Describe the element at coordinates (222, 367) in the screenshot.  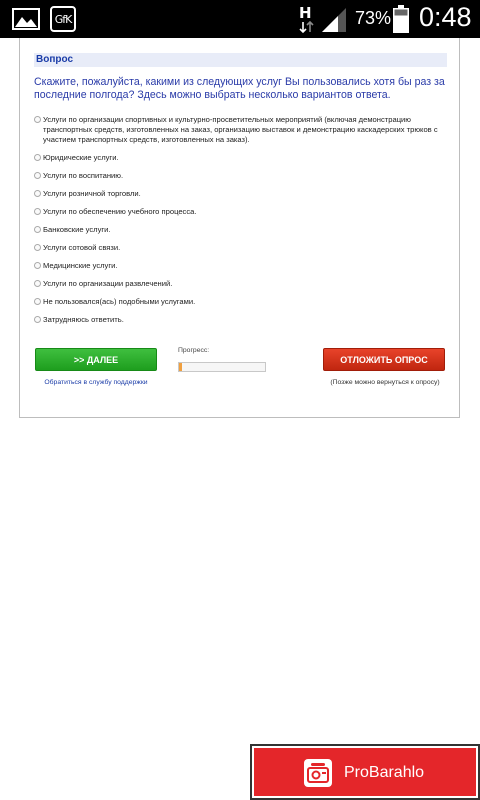
I see `progress-bar` at that location.